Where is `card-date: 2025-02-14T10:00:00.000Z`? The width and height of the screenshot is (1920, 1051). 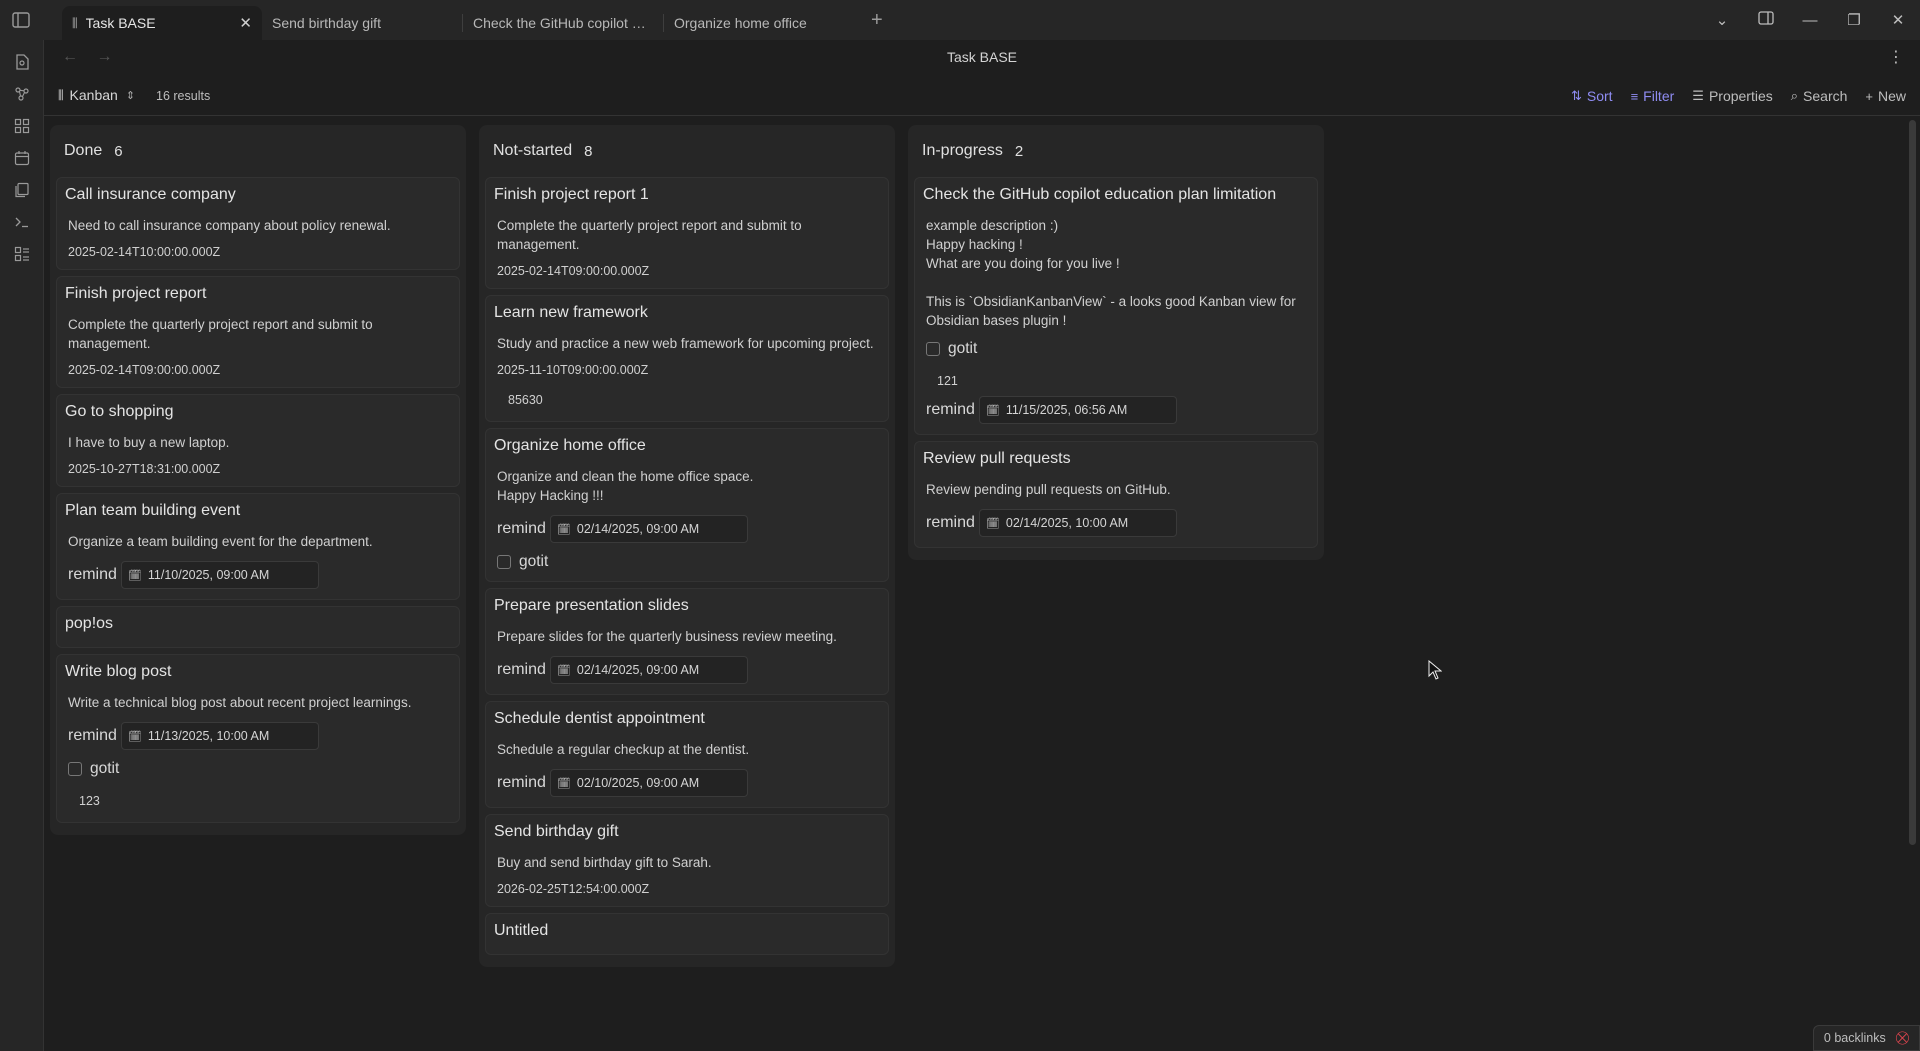 card-date: 2025-02-14T10:00:00.000Z is located at coordinates (144, 252).